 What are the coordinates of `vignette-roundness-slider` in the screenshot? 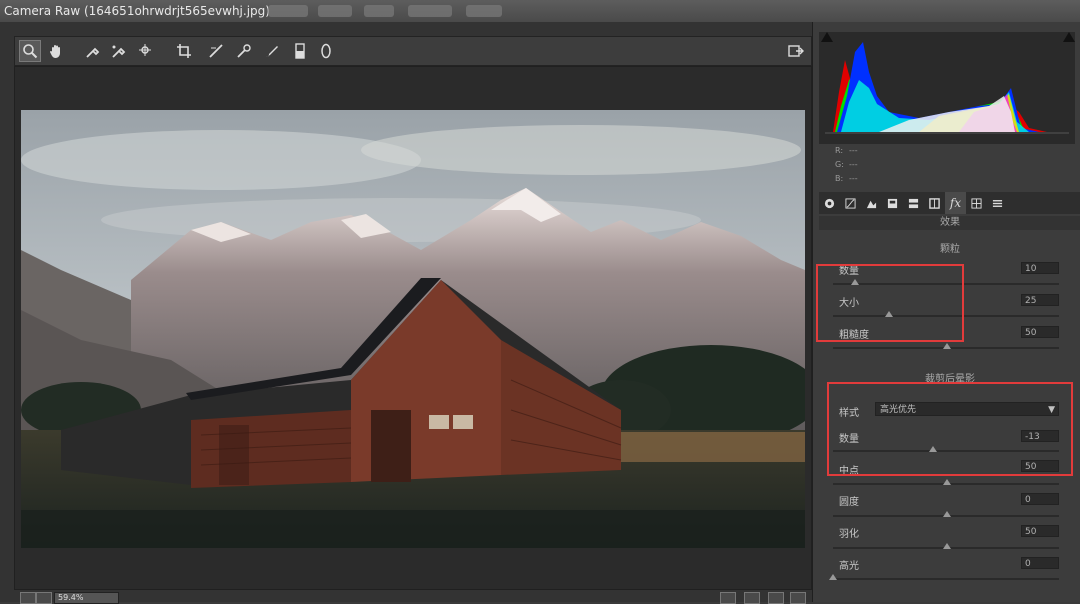 It's located at (946, 514).